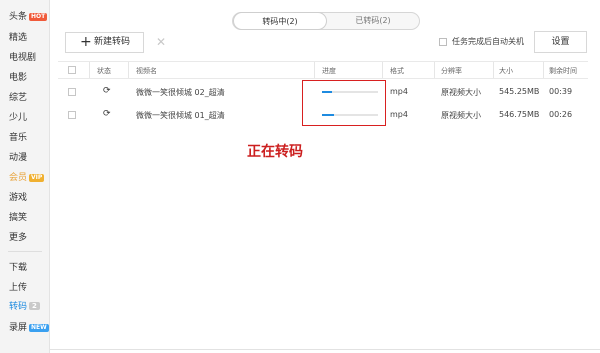 This screenshot has height=353, width=600. I want to click on plus-icon: +, so click(86, 42).